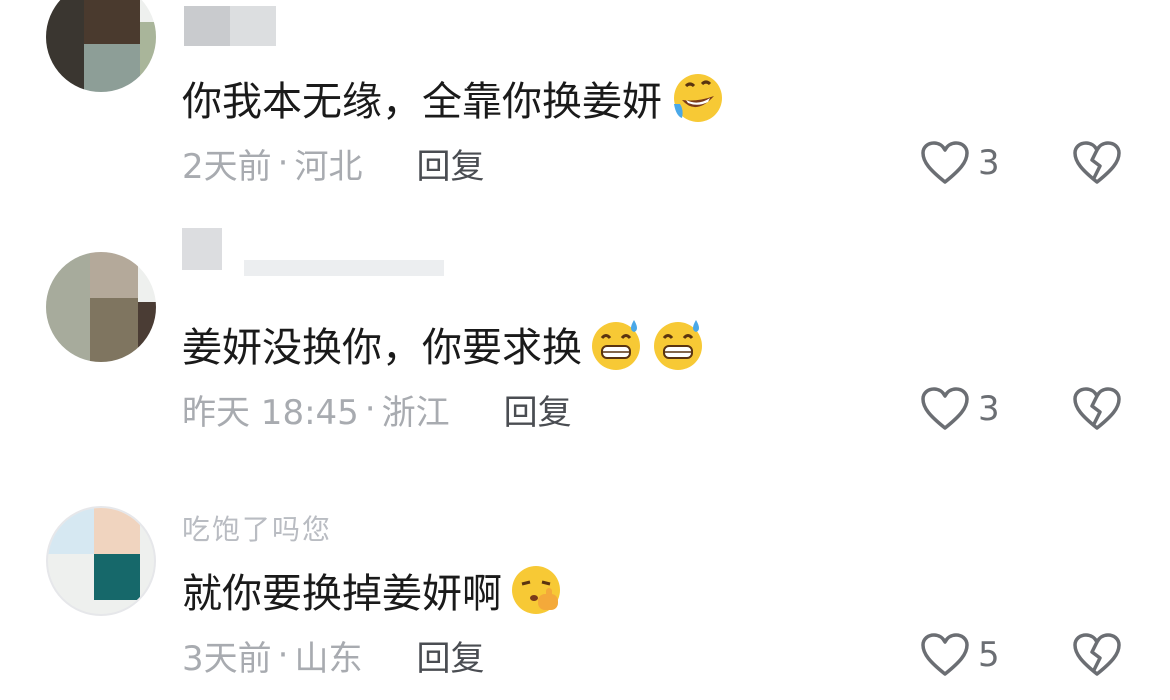 The image size is (1170, 700). I want to click on comment-text: 你我本无缘，全靠你换姜妍, so click(453, 98).